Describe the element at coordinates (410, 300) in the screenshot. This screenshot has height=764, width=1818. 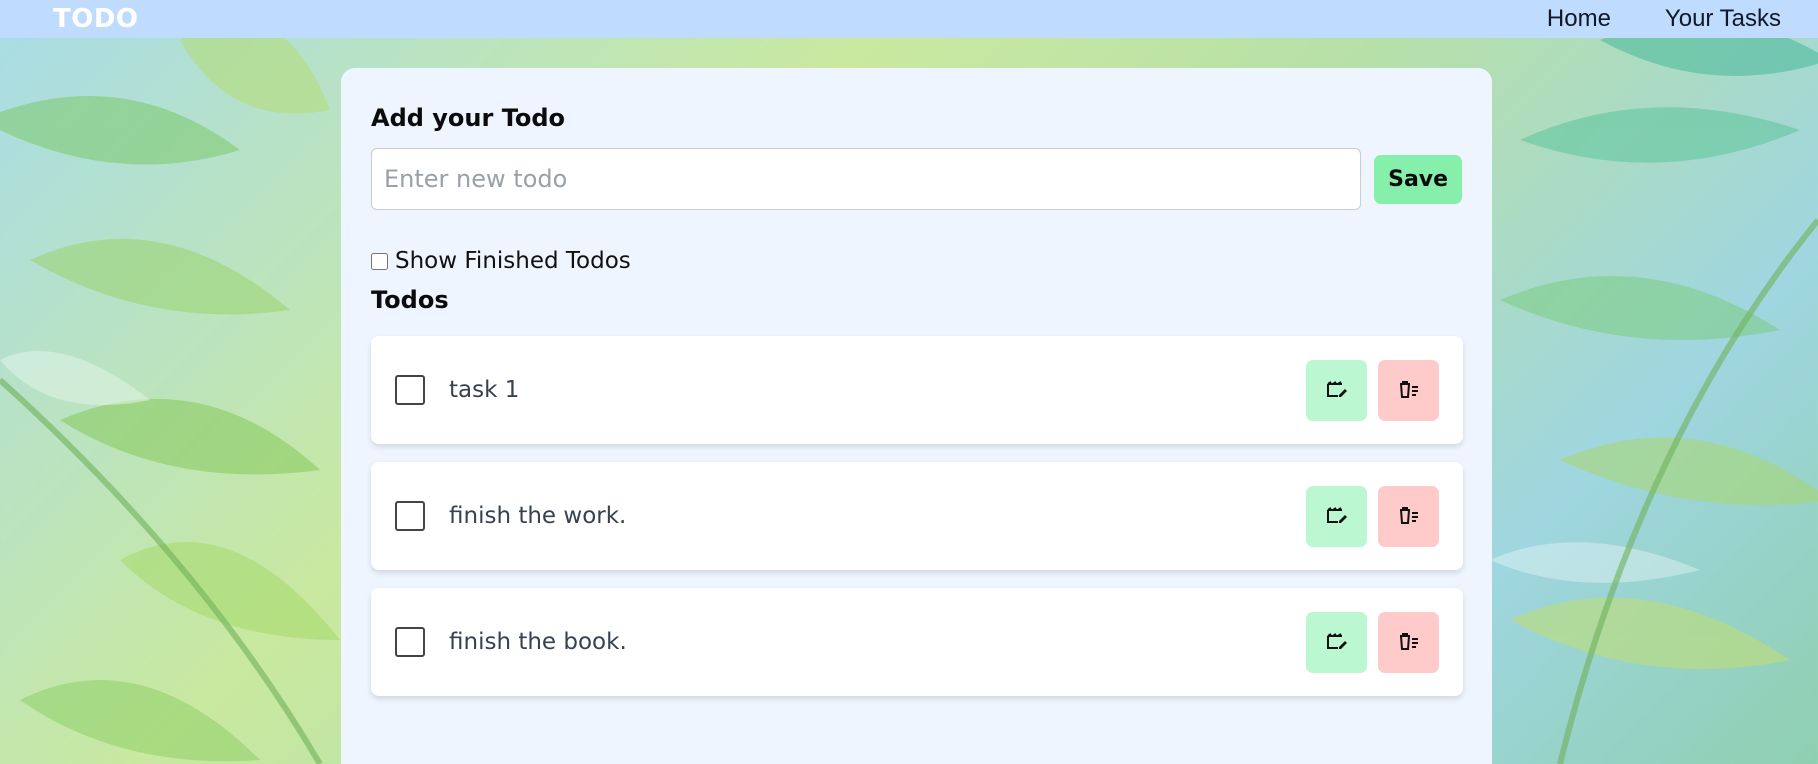
I see `todos-title: Todos` at that location.